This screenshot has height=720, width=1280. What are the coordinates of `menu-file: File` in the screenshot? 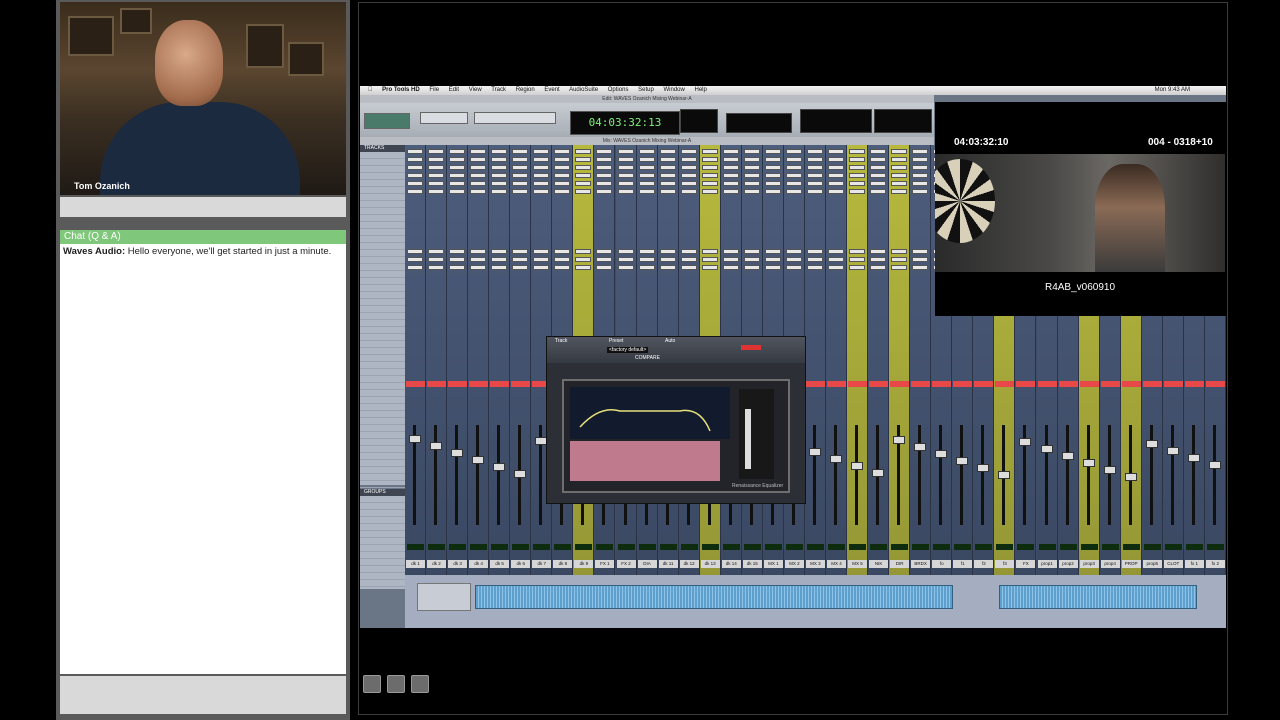 It's located at (434, 90).